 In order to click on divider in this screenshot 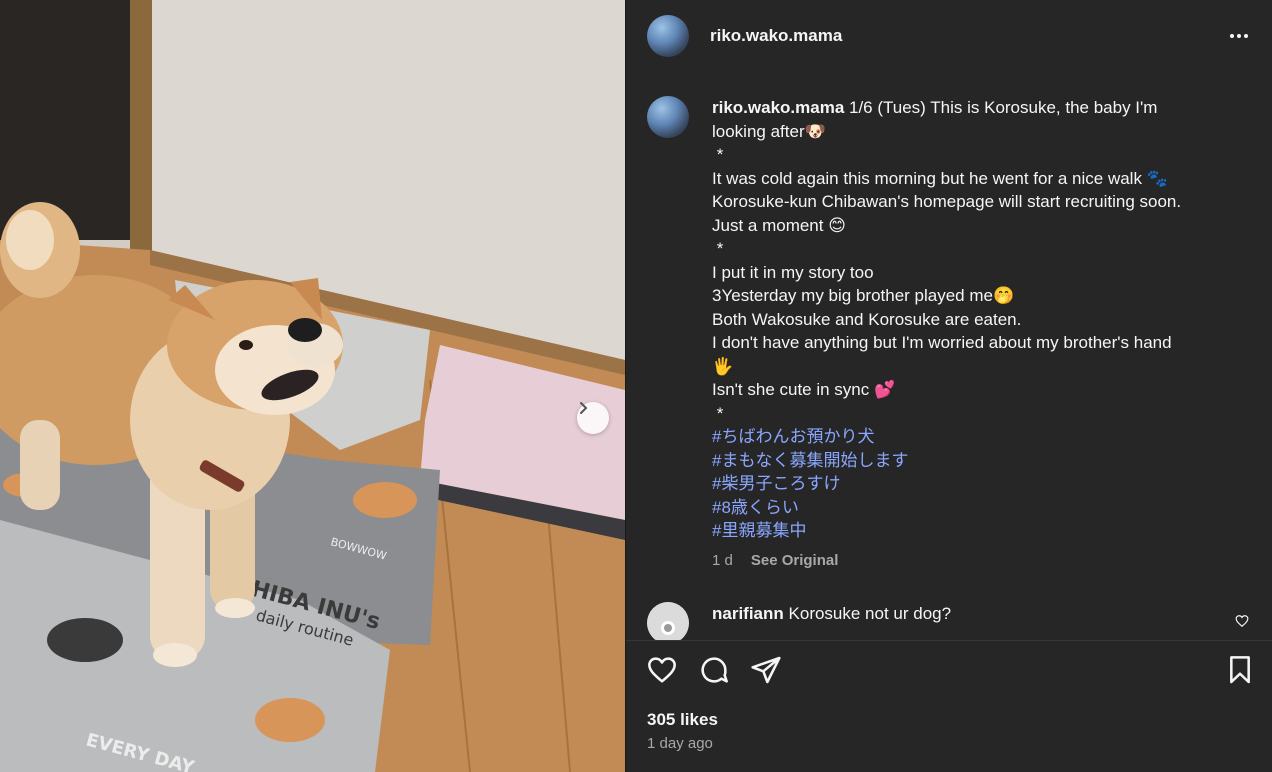, I will do `click(949, 640)`.